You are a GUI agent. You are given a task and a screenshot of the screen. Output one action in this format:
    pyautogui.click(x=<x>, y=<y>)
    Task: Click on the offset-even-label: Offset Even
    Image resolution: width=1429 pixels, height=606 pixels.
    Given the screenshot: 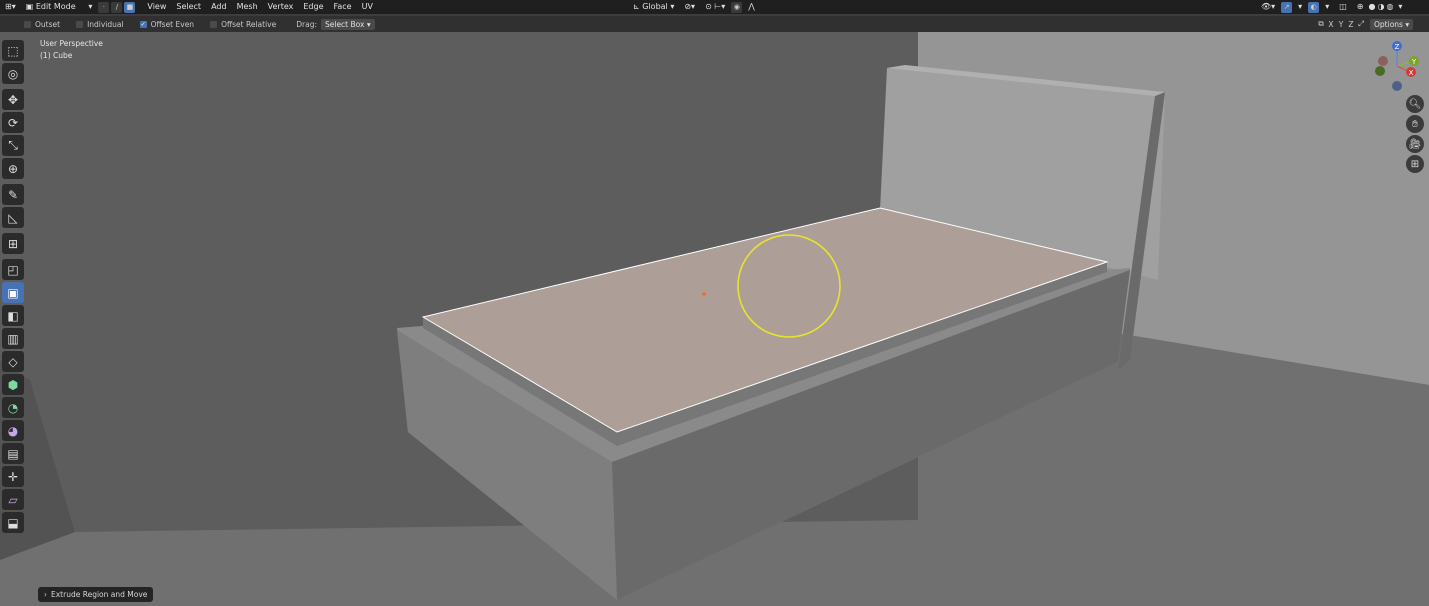 What is the action you would take?
    pyautogui.click(x=172, y=24)
    